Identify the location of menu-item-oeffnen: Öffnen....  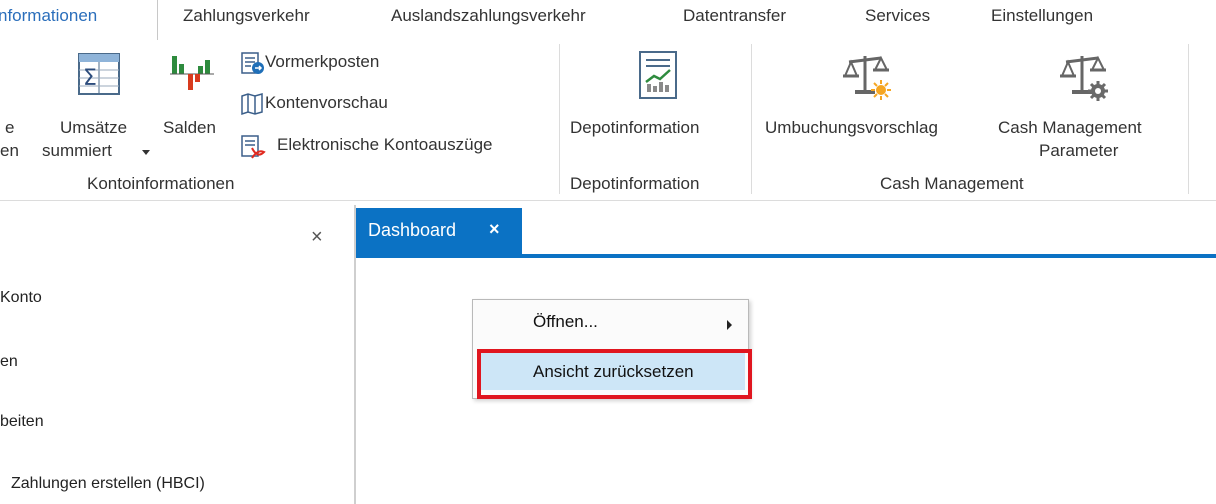
(565, 322).